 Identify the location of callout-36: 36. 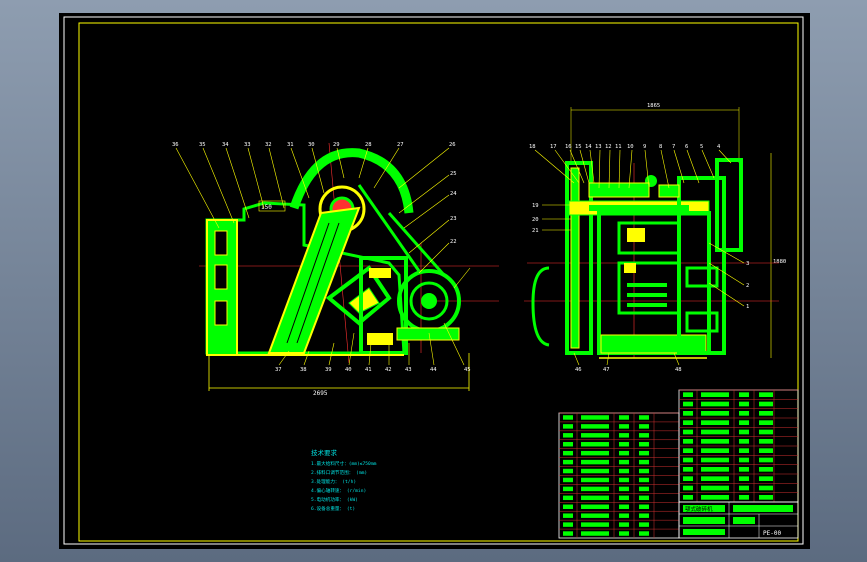
(175, 145).